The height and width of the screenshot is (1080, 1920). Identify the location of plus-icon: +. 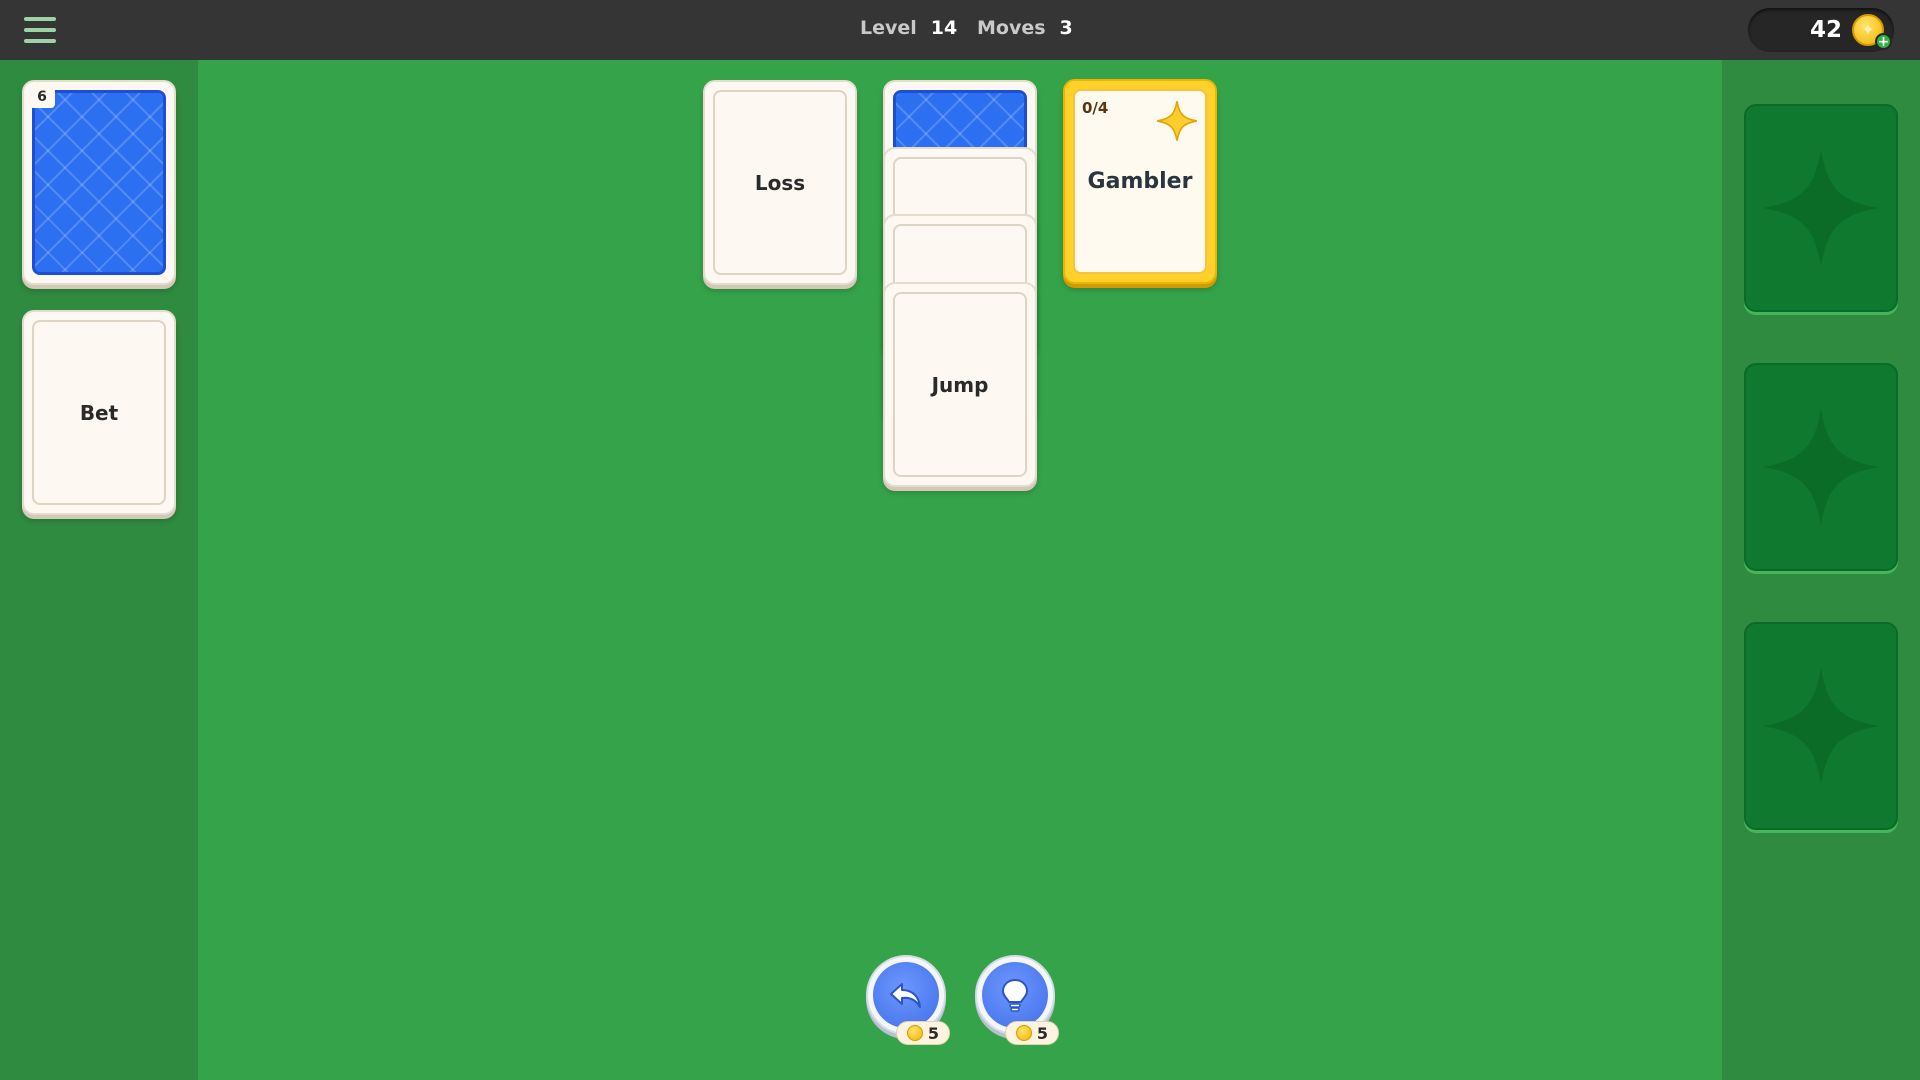
(1883, 41).